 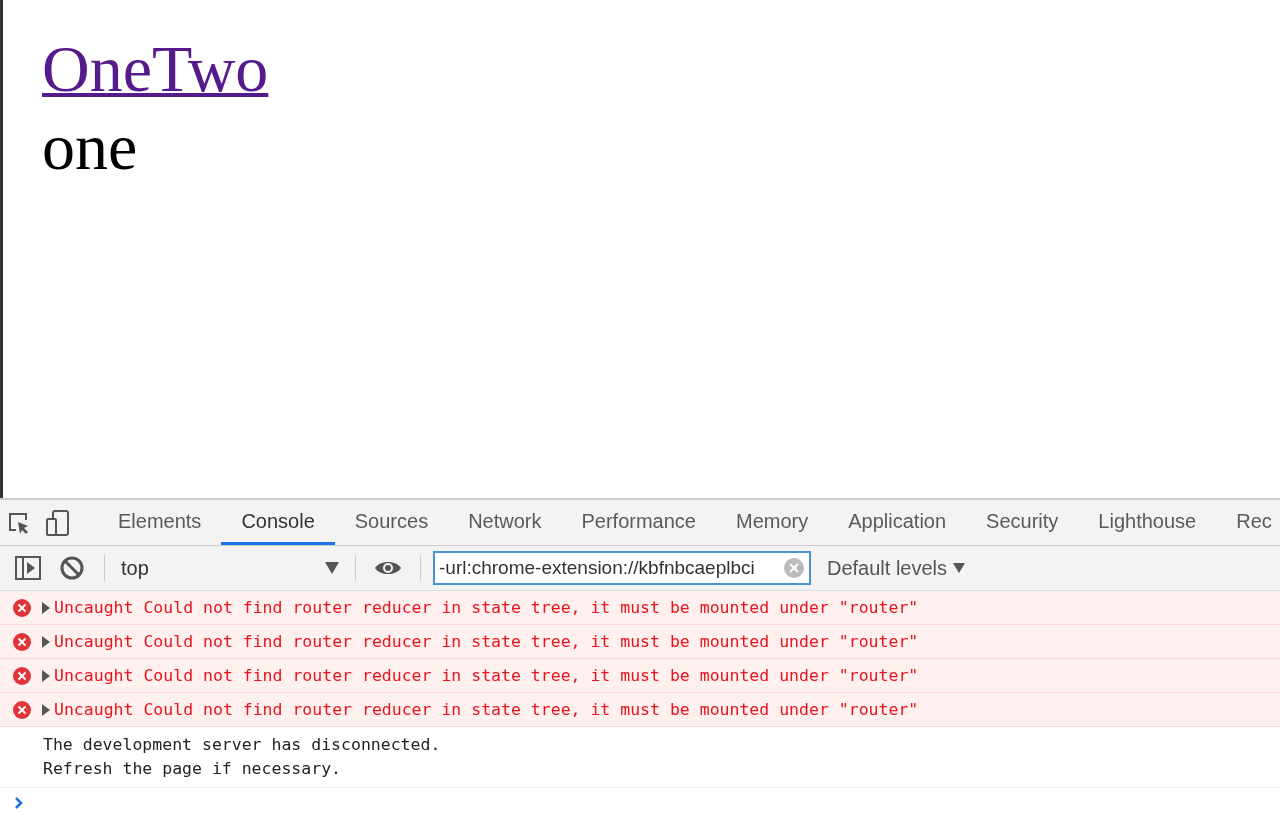 What do you see at coordinates (242, 745) in the screenshot?
I see `console-message-text: The development server has disconnected.` at bounding box center [242, 745].